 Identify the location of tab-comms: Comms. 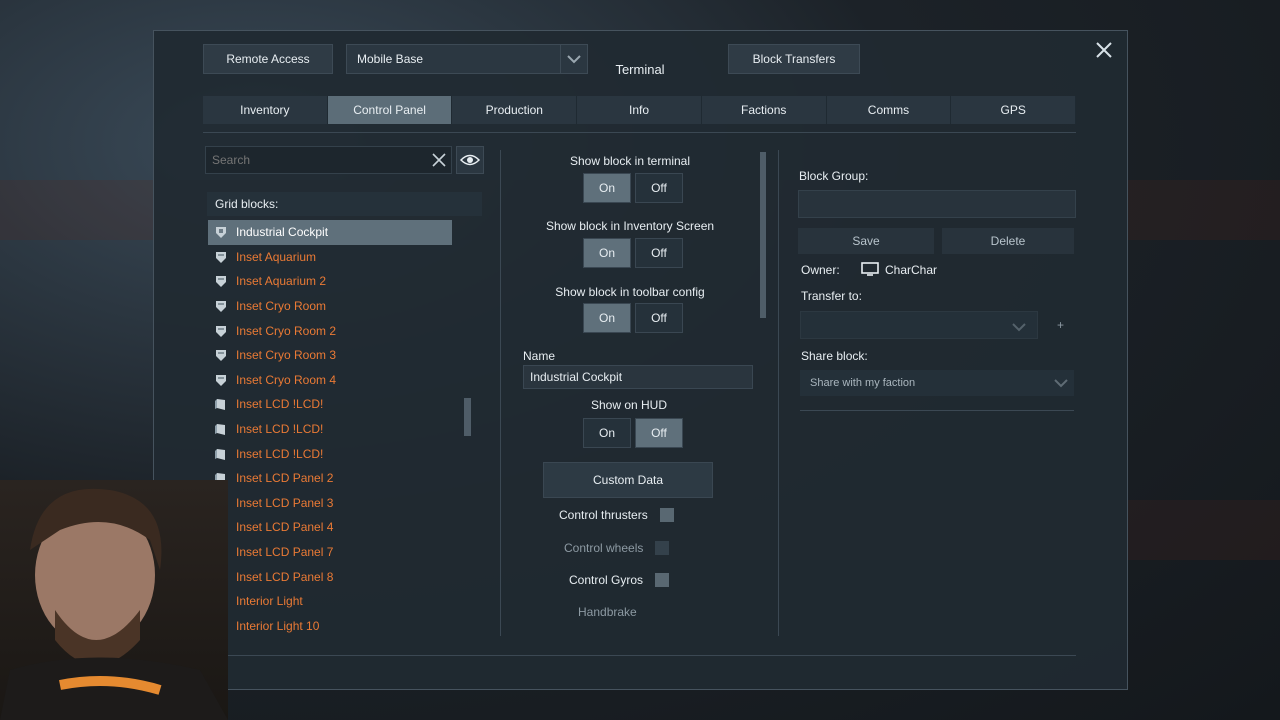
(889, 110).